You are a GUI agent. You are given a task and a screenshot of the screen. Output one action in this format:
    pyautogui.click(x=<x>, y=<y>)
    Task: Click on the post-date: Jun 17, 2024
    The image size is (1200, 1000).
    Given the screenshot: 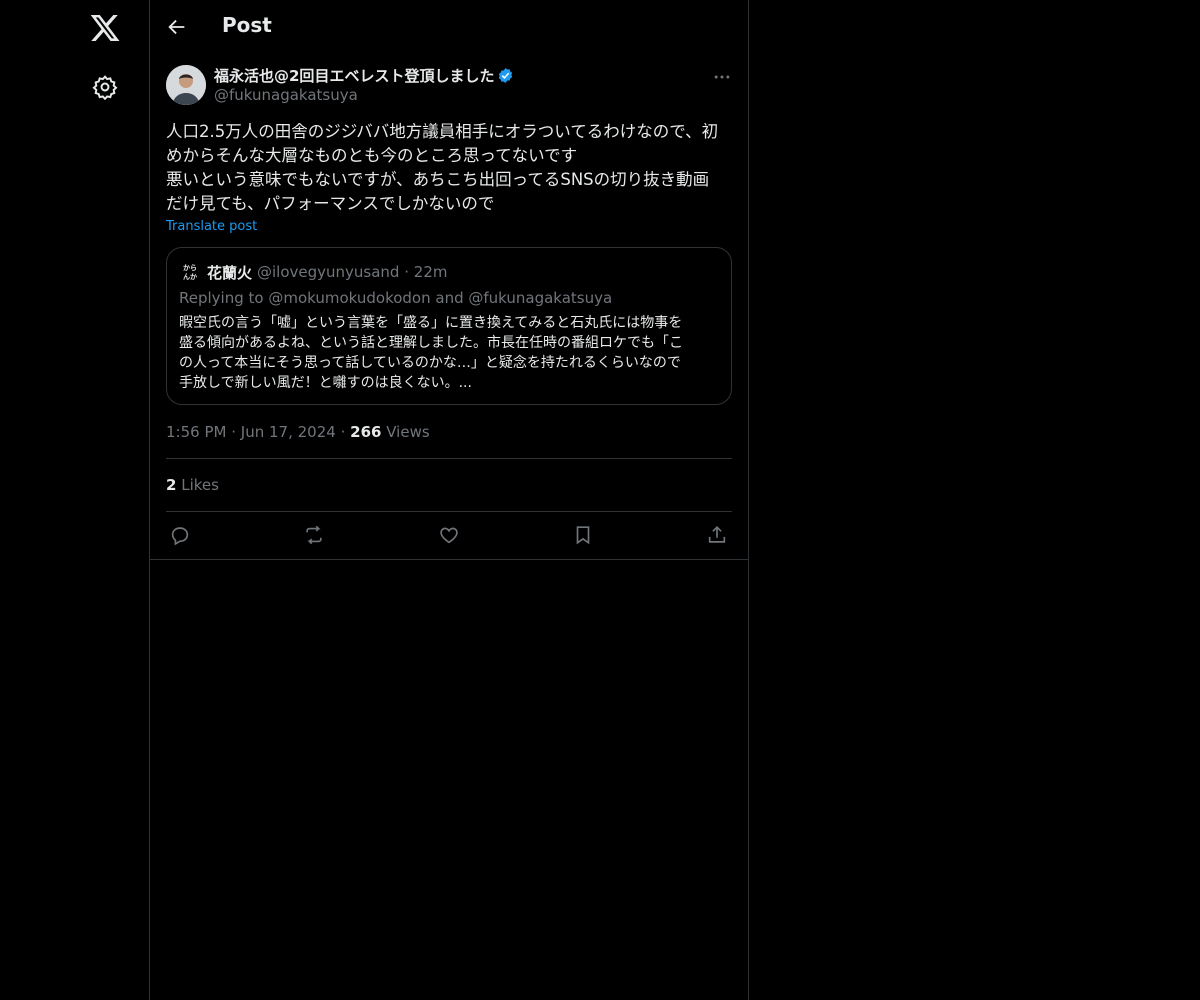 What is the action you would take?
    pyautogui.click(x=288, y=432)
    